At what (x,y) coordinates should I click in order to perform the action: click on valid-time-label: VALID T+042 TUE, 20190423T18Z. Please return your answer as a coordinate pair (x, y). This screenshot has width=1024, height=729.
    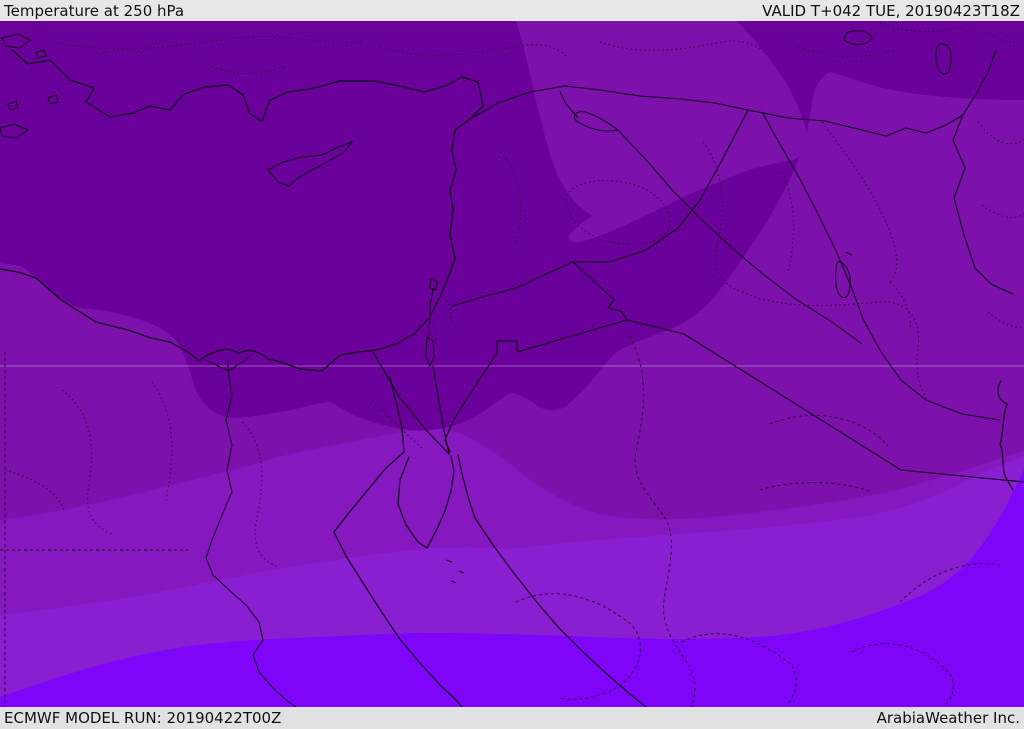
    Looking at the image, I should click on (891, 10).